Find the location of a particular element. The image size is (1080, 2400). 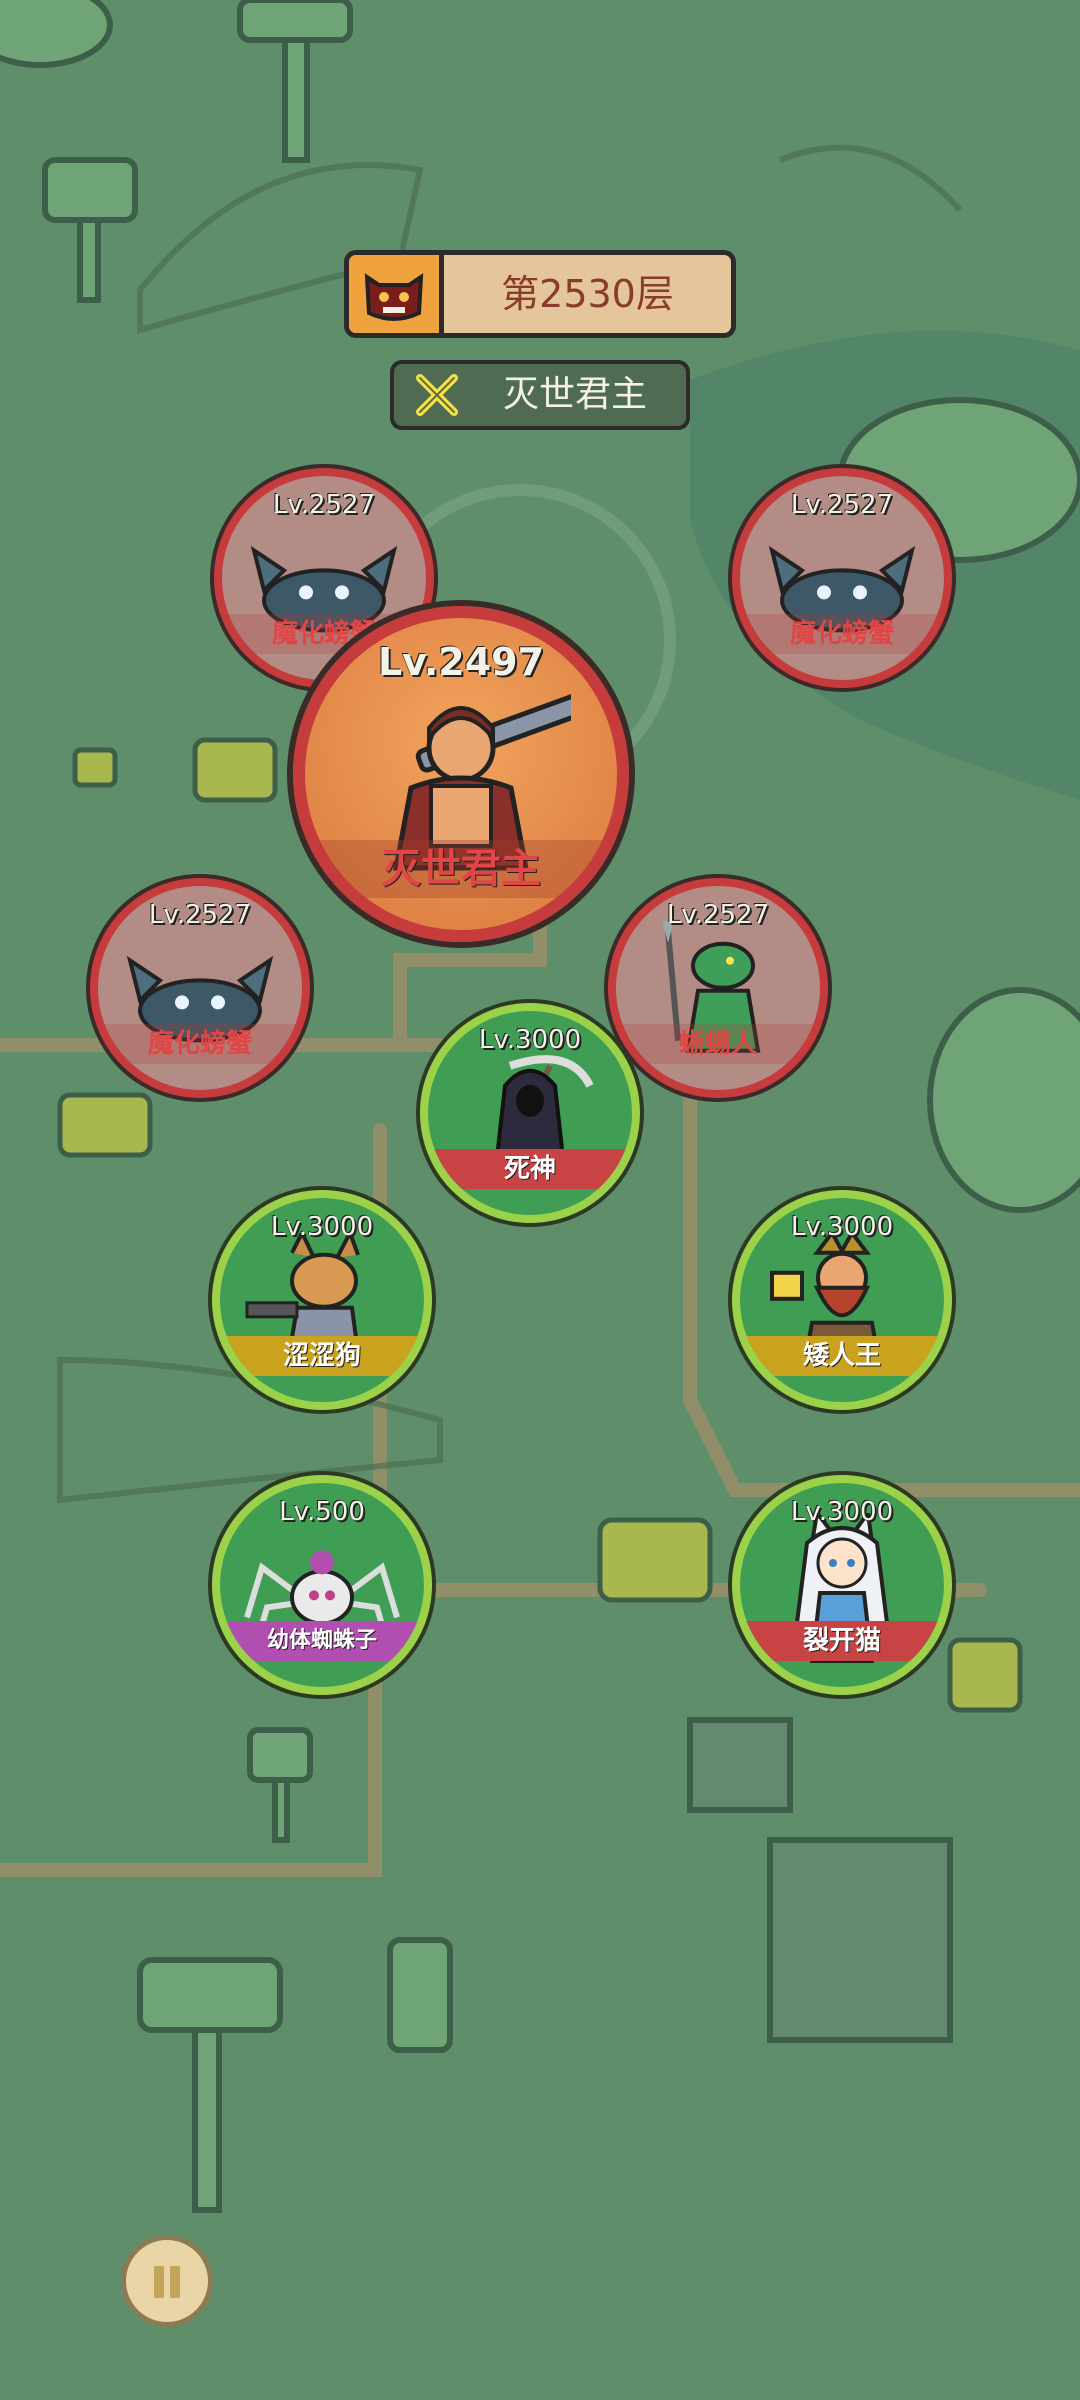

unit-name: 涩涩狗 is located at coordinates (322, 1356).